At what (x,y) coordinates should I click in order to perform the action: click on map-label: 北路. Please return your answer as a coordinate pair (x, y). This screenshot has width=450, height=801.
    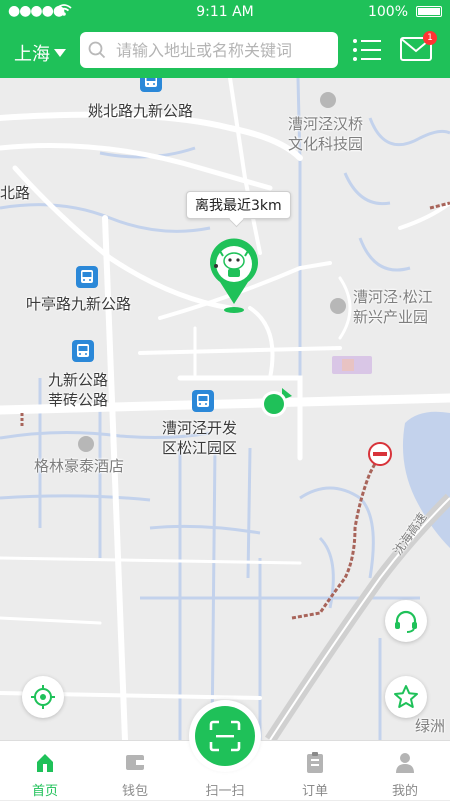
    Looking at the image, I should click on (15, 193).